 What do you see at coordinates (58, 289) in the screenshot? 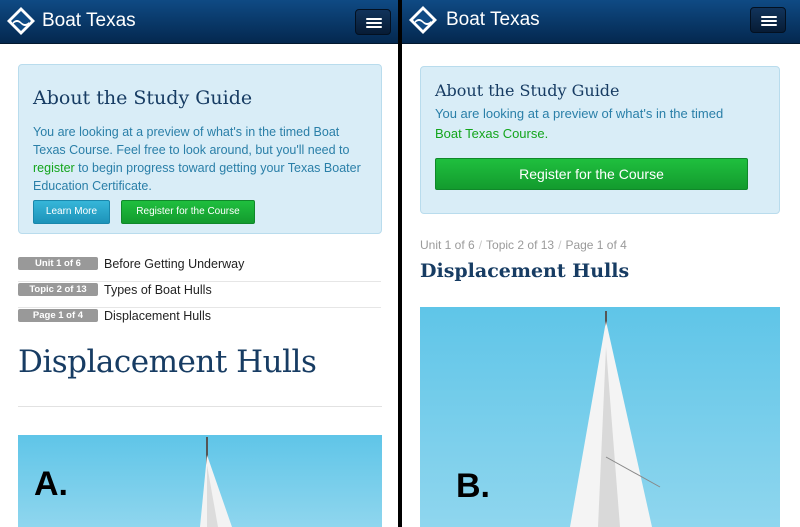
I see `topic-badge: Topic 2 of 13` at bounding box center [58, 289].